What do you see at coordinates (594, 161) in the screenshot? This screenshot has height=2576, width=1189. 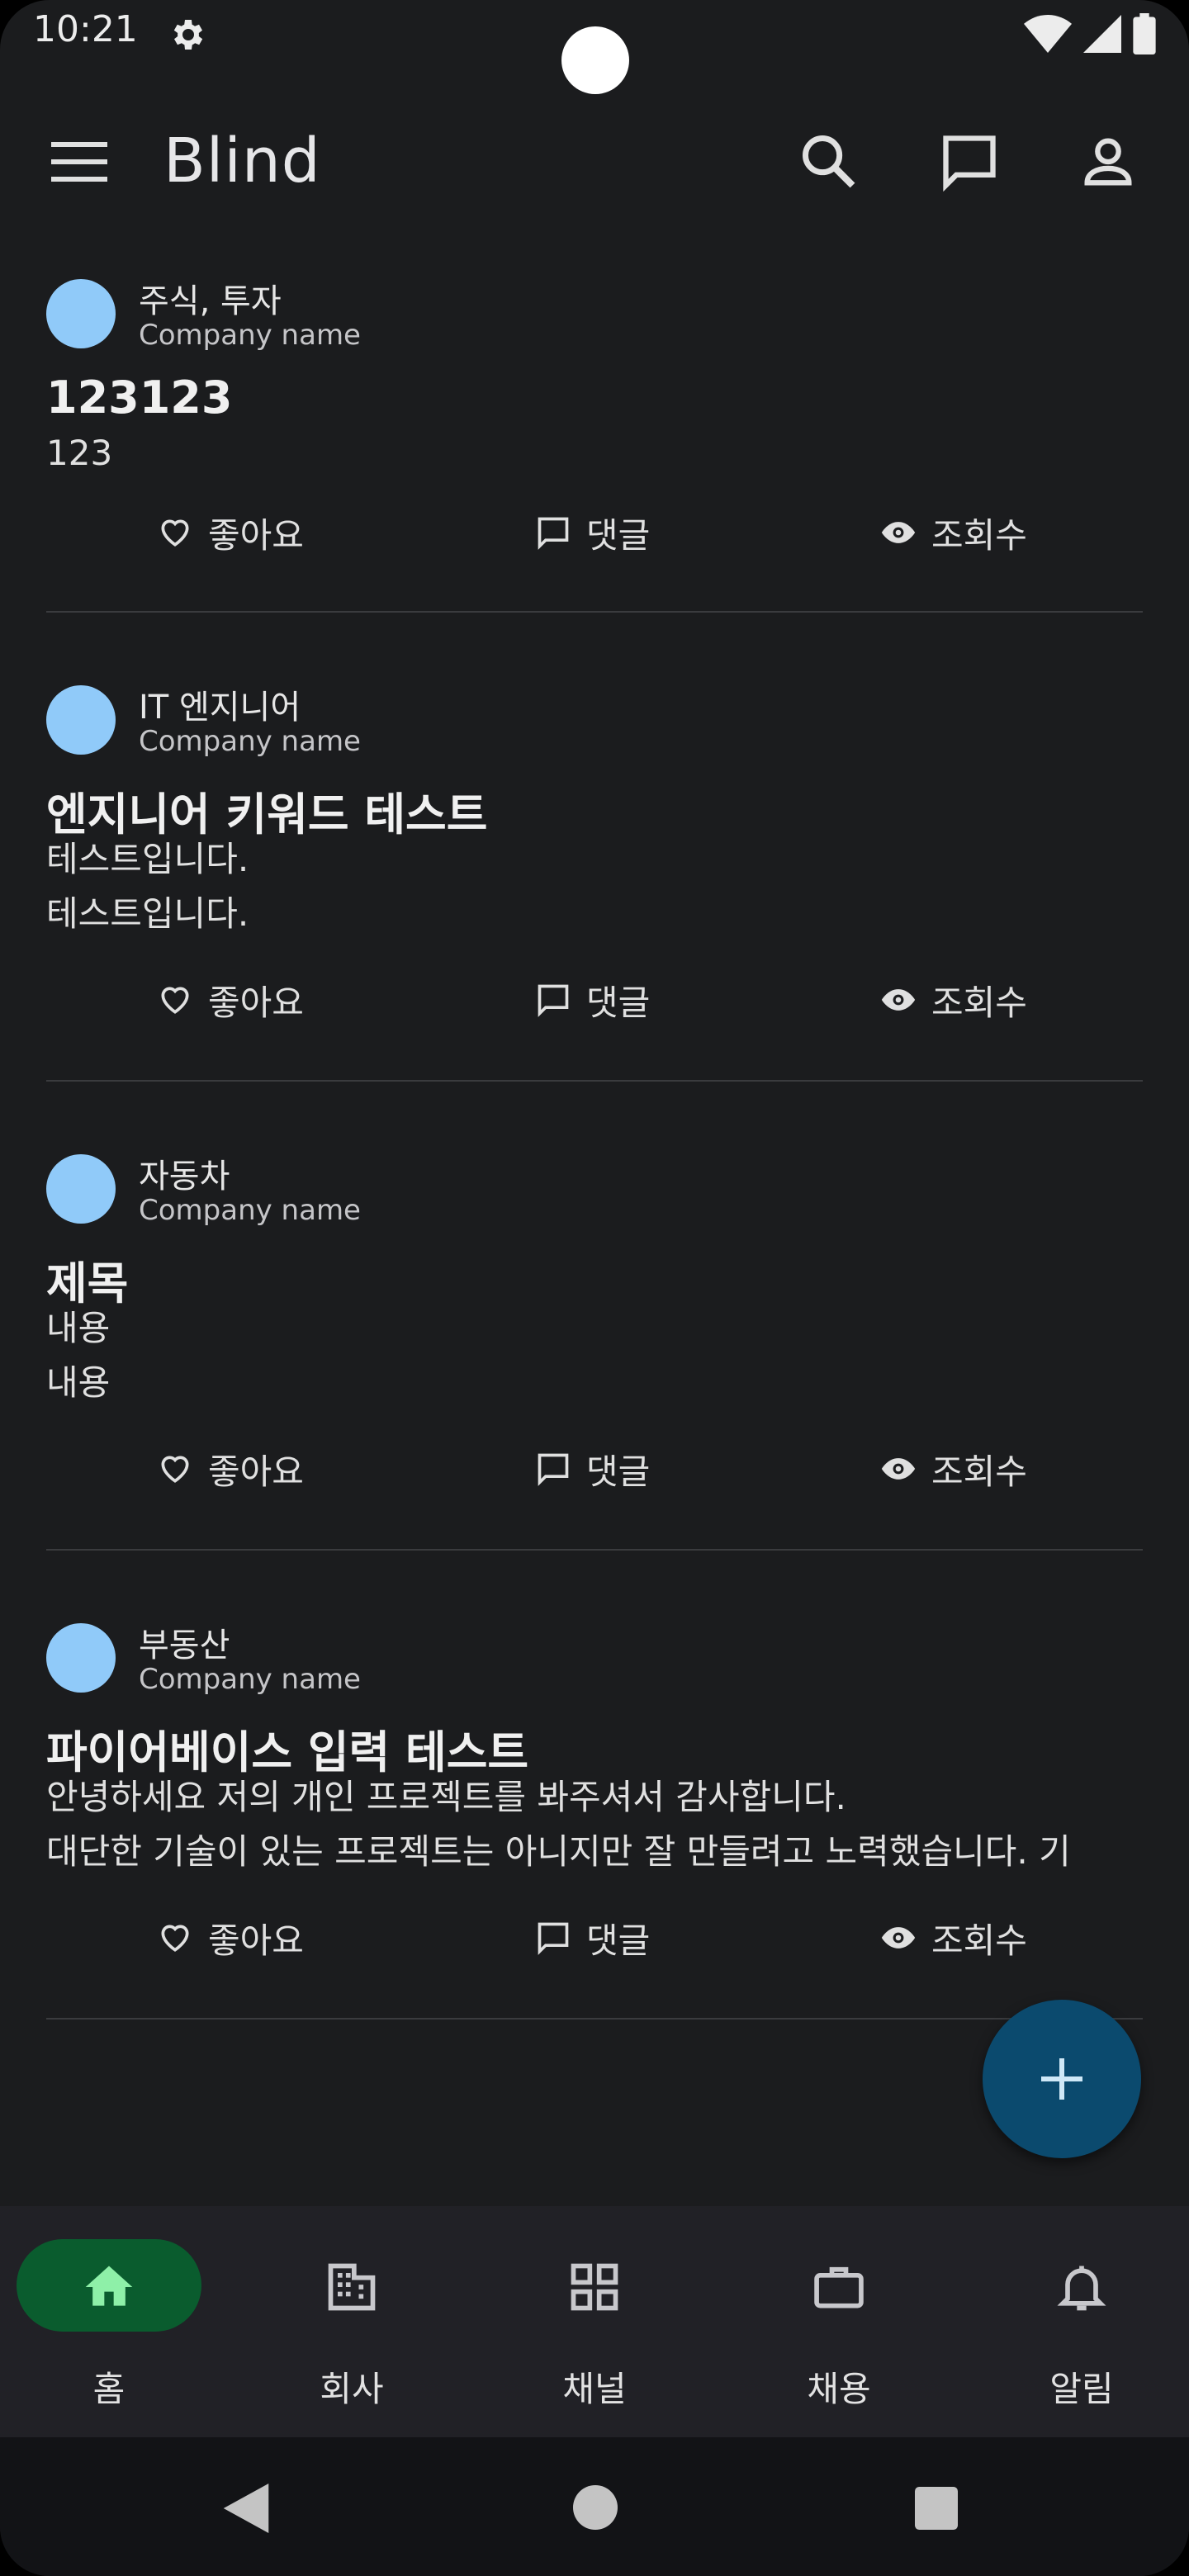 I see `top-app-bar: Blind` at bounding box center [594, 161].